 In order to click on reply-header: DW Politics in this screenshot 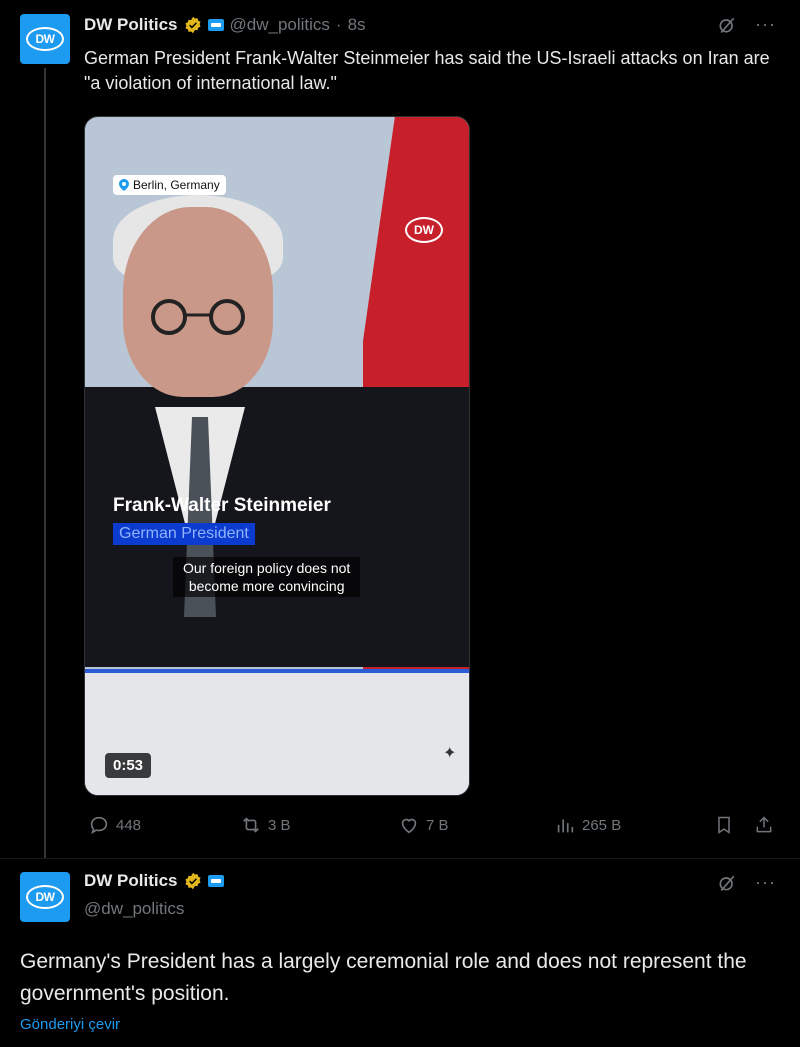, I will do `click(154, 881)`.